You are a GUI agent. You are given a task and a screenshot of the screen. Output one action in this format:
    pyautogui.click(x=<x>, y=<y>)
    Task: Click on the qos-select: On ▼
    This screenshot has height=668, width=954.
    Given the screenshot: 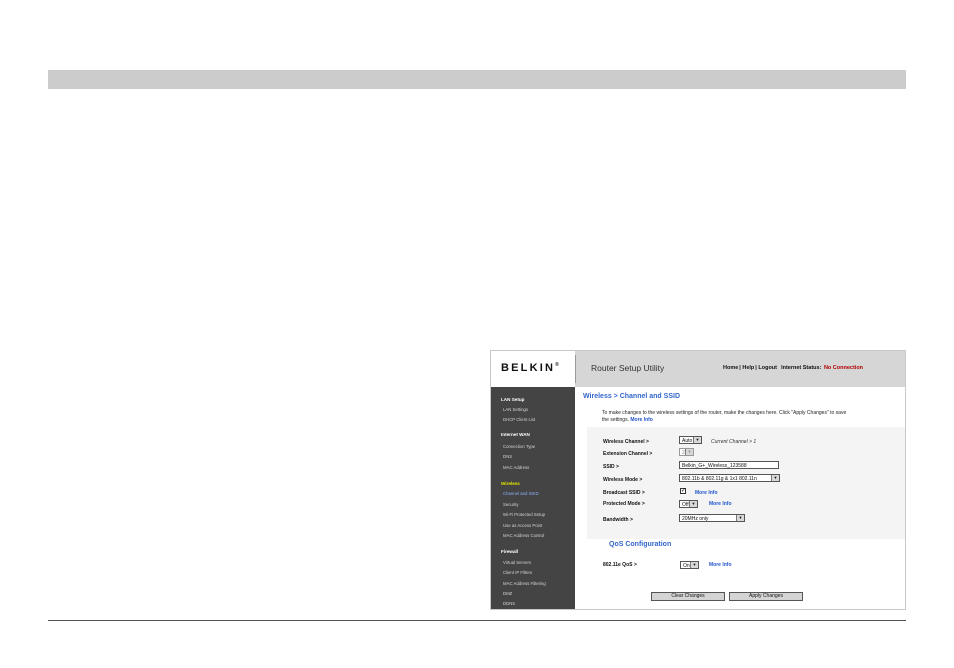 What is the action you would take?
    pyautogui.click(x=689, y=565)
    